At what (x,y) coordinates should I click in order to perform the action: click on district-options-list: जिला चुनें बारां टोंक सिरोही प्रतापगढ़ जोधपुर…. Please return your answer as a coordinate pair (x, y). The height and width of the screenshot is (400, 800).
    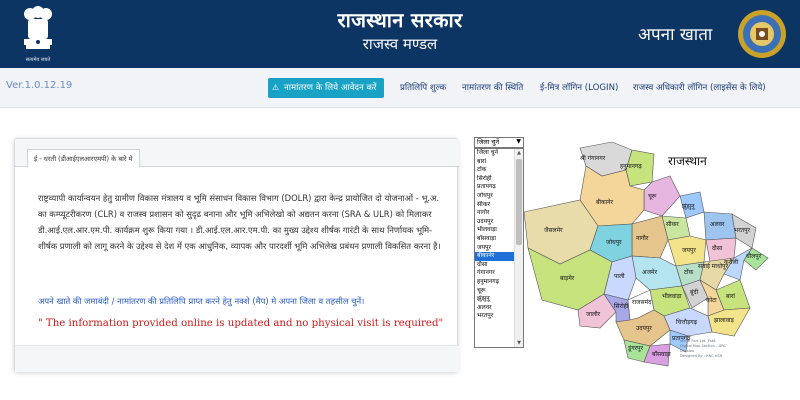
    Looking at the image, I should click on (499, 248).